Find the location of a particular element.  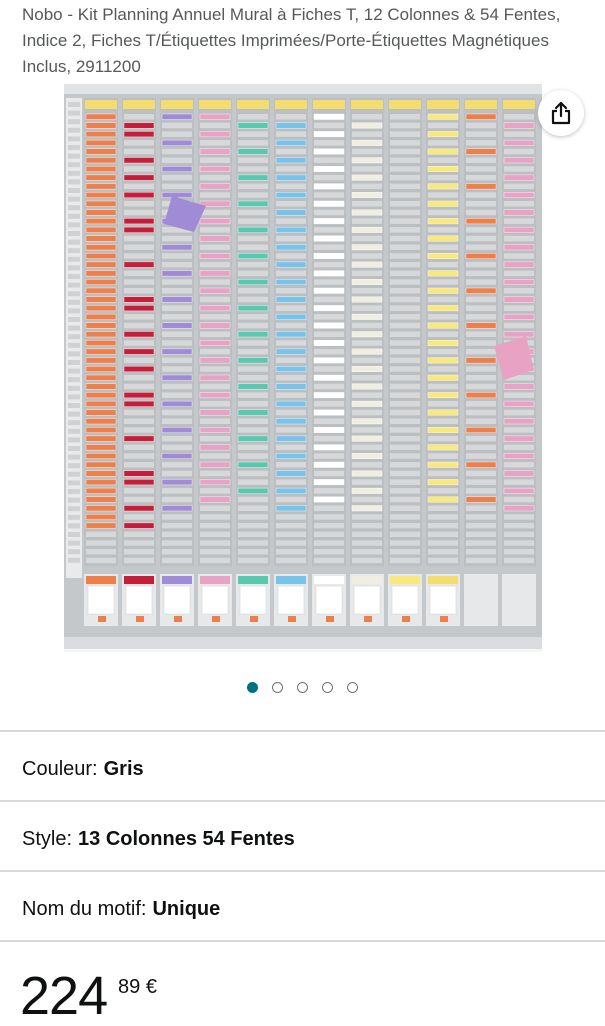

price-whole: 224 is located at coordinates (64, 996).